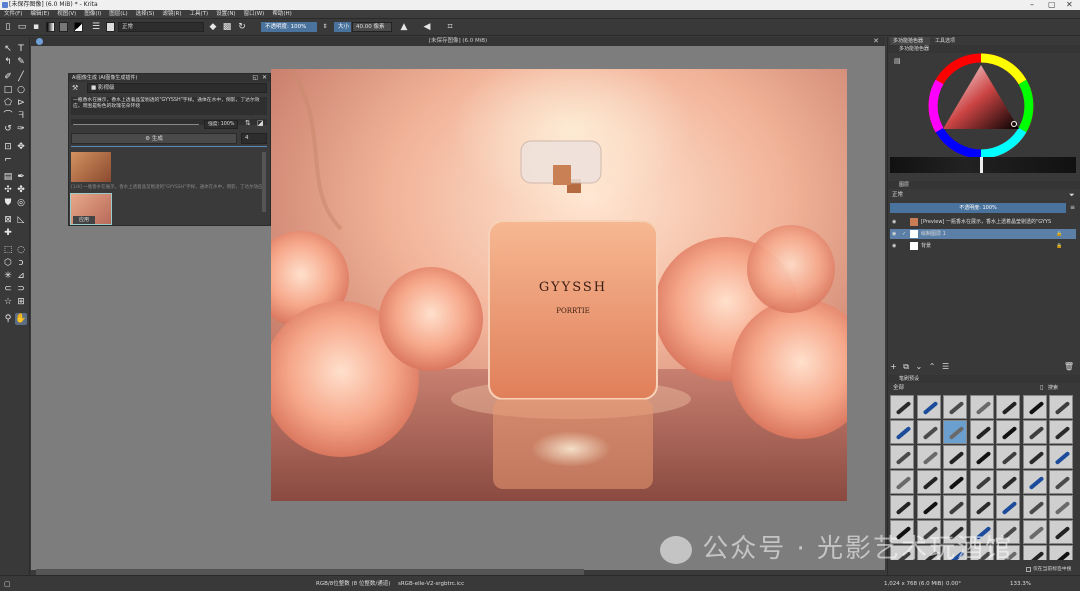 The height and width of the screenshot is (591, 1080). I want to click on line-tool-icon: ╱, so click(21, 77).